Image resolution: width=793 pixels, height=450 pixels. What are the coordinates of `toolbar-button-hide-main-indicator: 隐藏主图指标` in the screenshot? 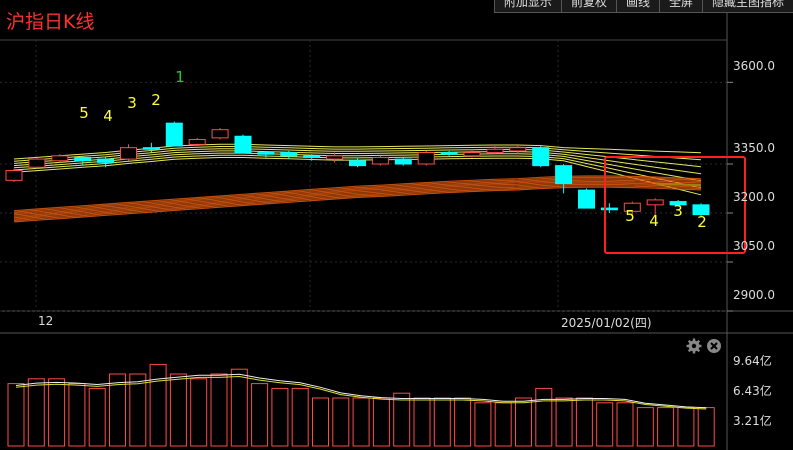 It's located at (747, 6).